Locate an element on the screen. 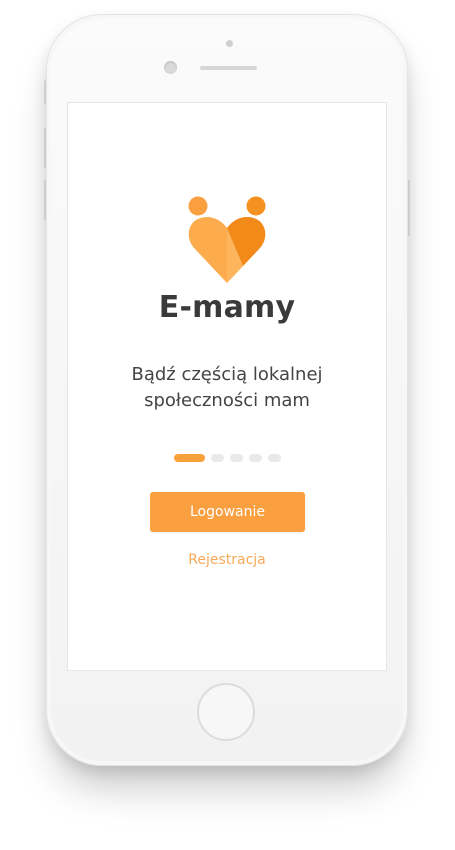  heart-logo-icon is located at coordinates (227, 239).